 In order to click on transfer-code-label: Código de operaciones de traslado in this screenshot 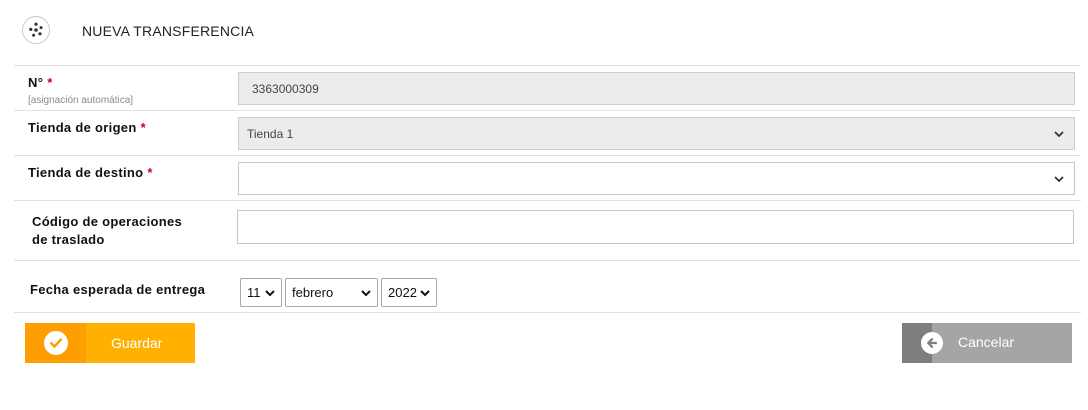, I will do `click(107, 230)`.